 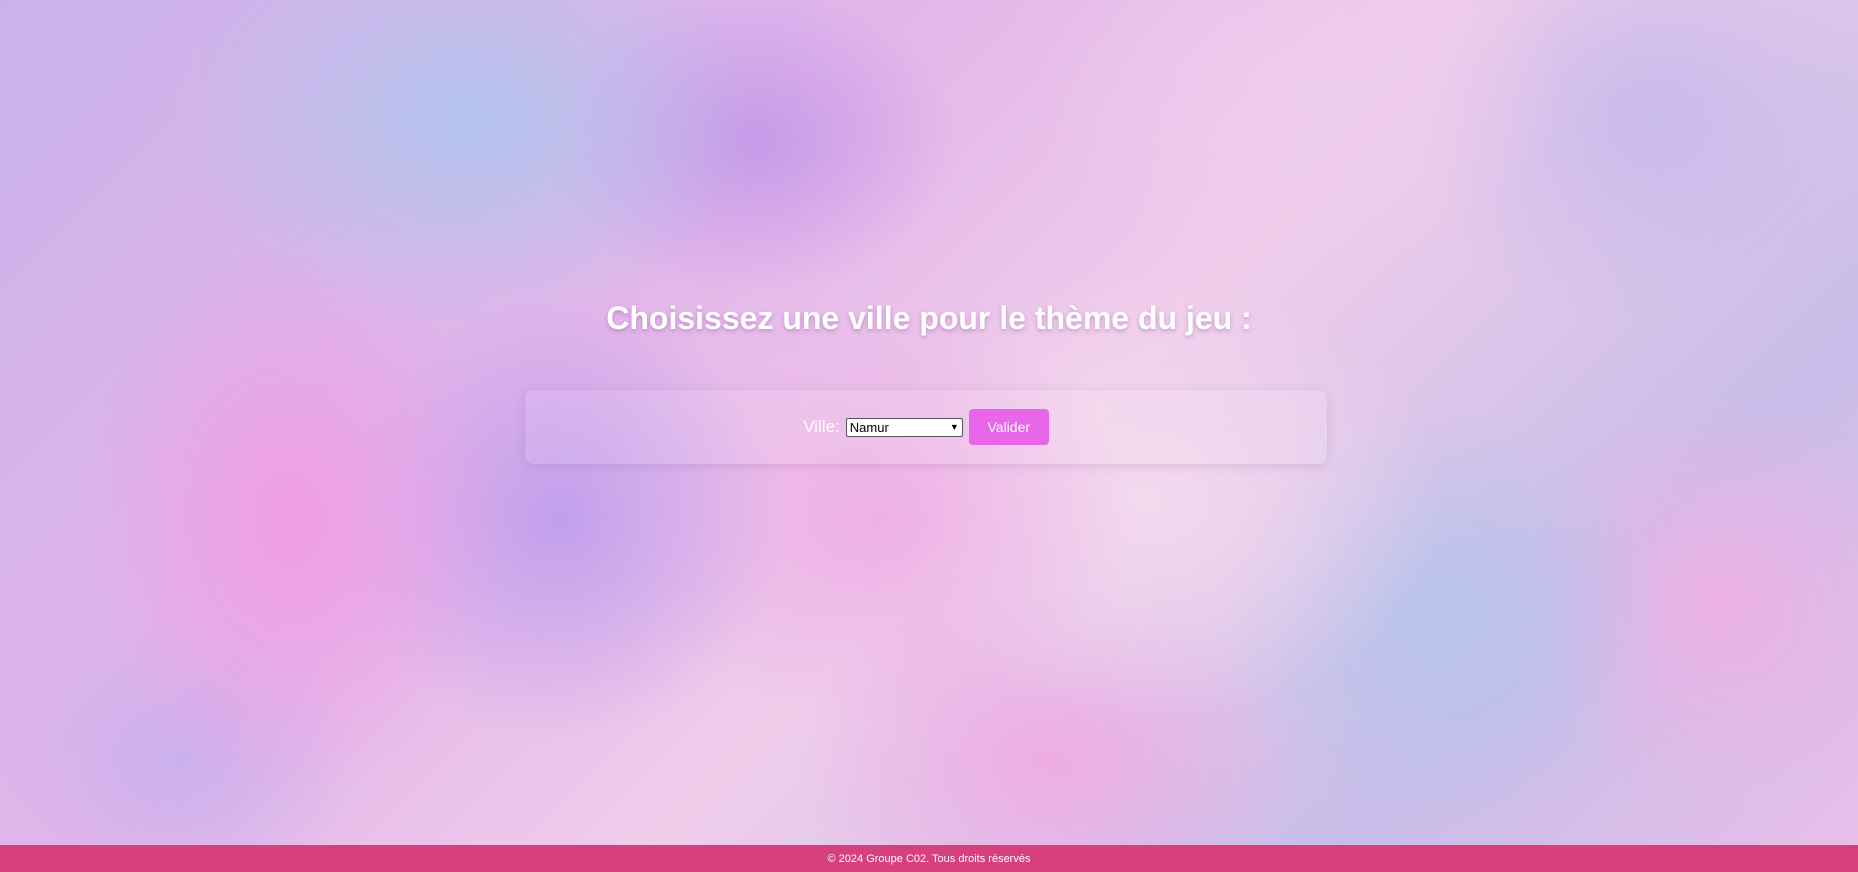 What do you see at coordinates (954, 427) in the screenshot?
I see `chevron-down-icon: ▼` at bounding box center [954, 427].